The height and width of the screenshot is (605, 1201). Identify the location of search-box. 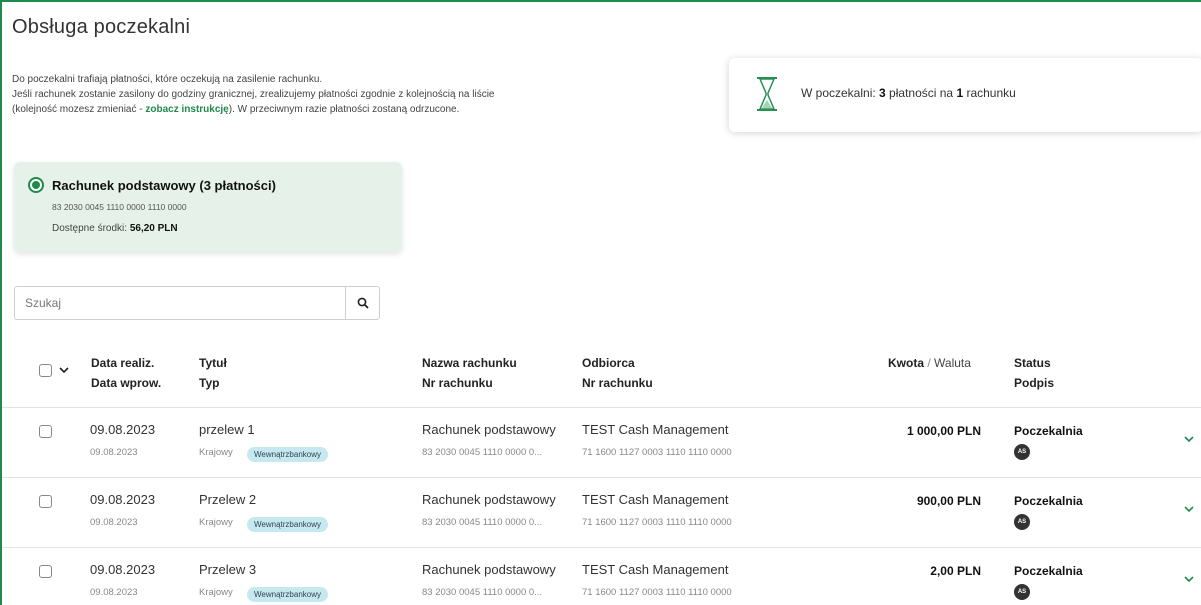
(197, 303).